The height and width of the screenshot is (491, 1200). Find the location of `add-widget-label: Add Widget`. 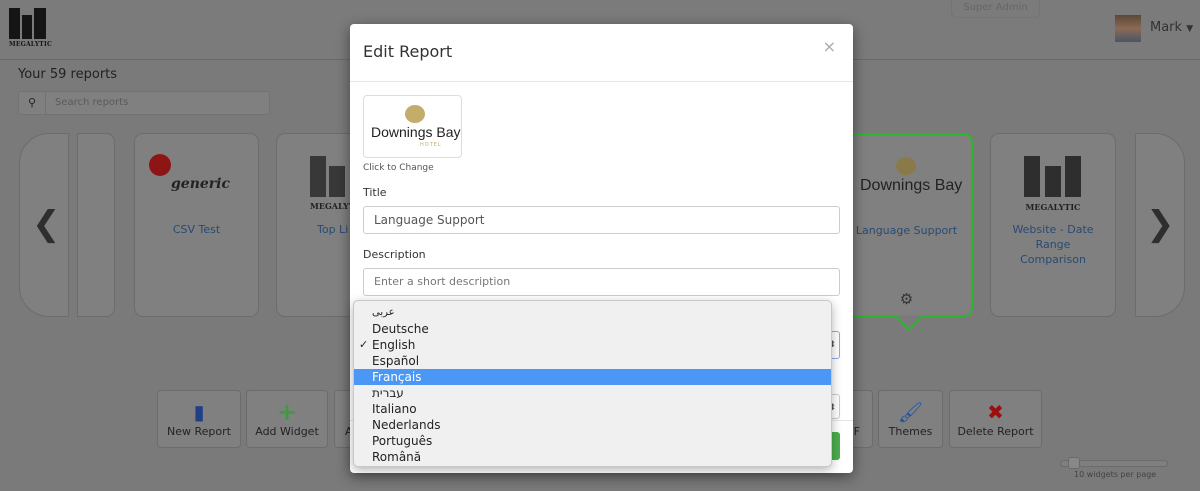

add-widget-label: Add Widget is located at coordinates (287, 431).